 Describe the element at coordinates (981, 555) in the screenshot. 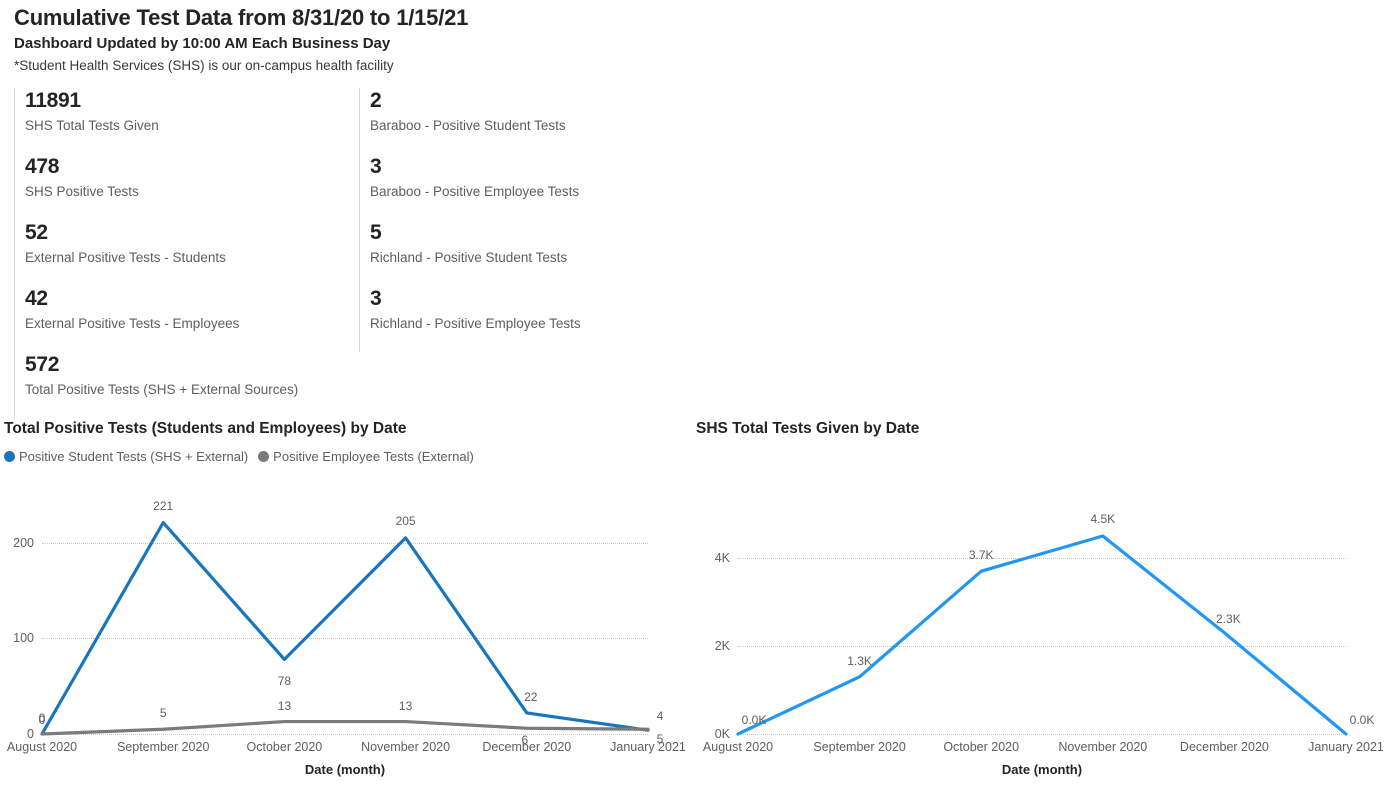

I see `chart-data-label: 3.7K` at that location.